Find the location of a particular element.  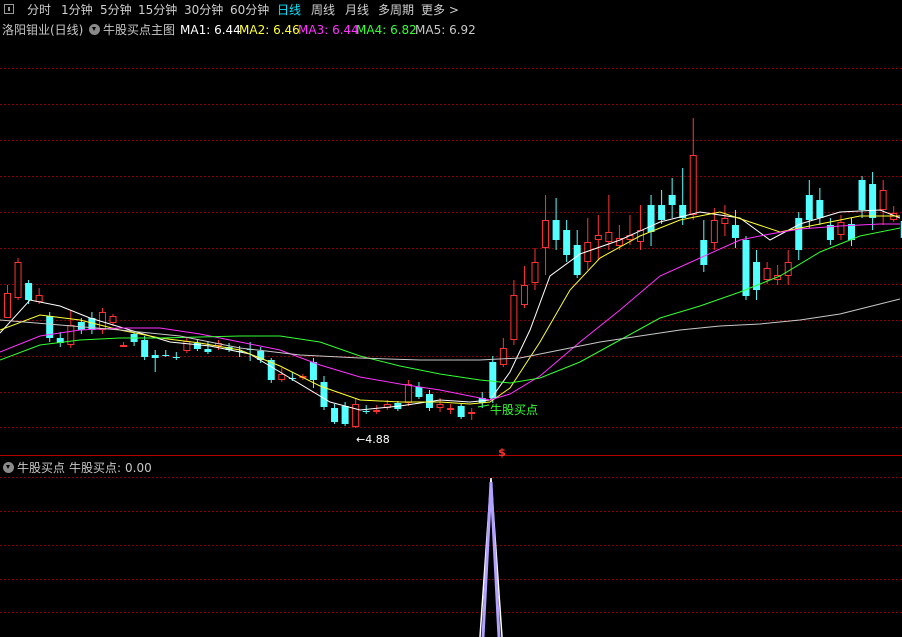

sub-panel-header: 牛股买点 牛股买点: 0.00 is located at coordinates (451, 468).